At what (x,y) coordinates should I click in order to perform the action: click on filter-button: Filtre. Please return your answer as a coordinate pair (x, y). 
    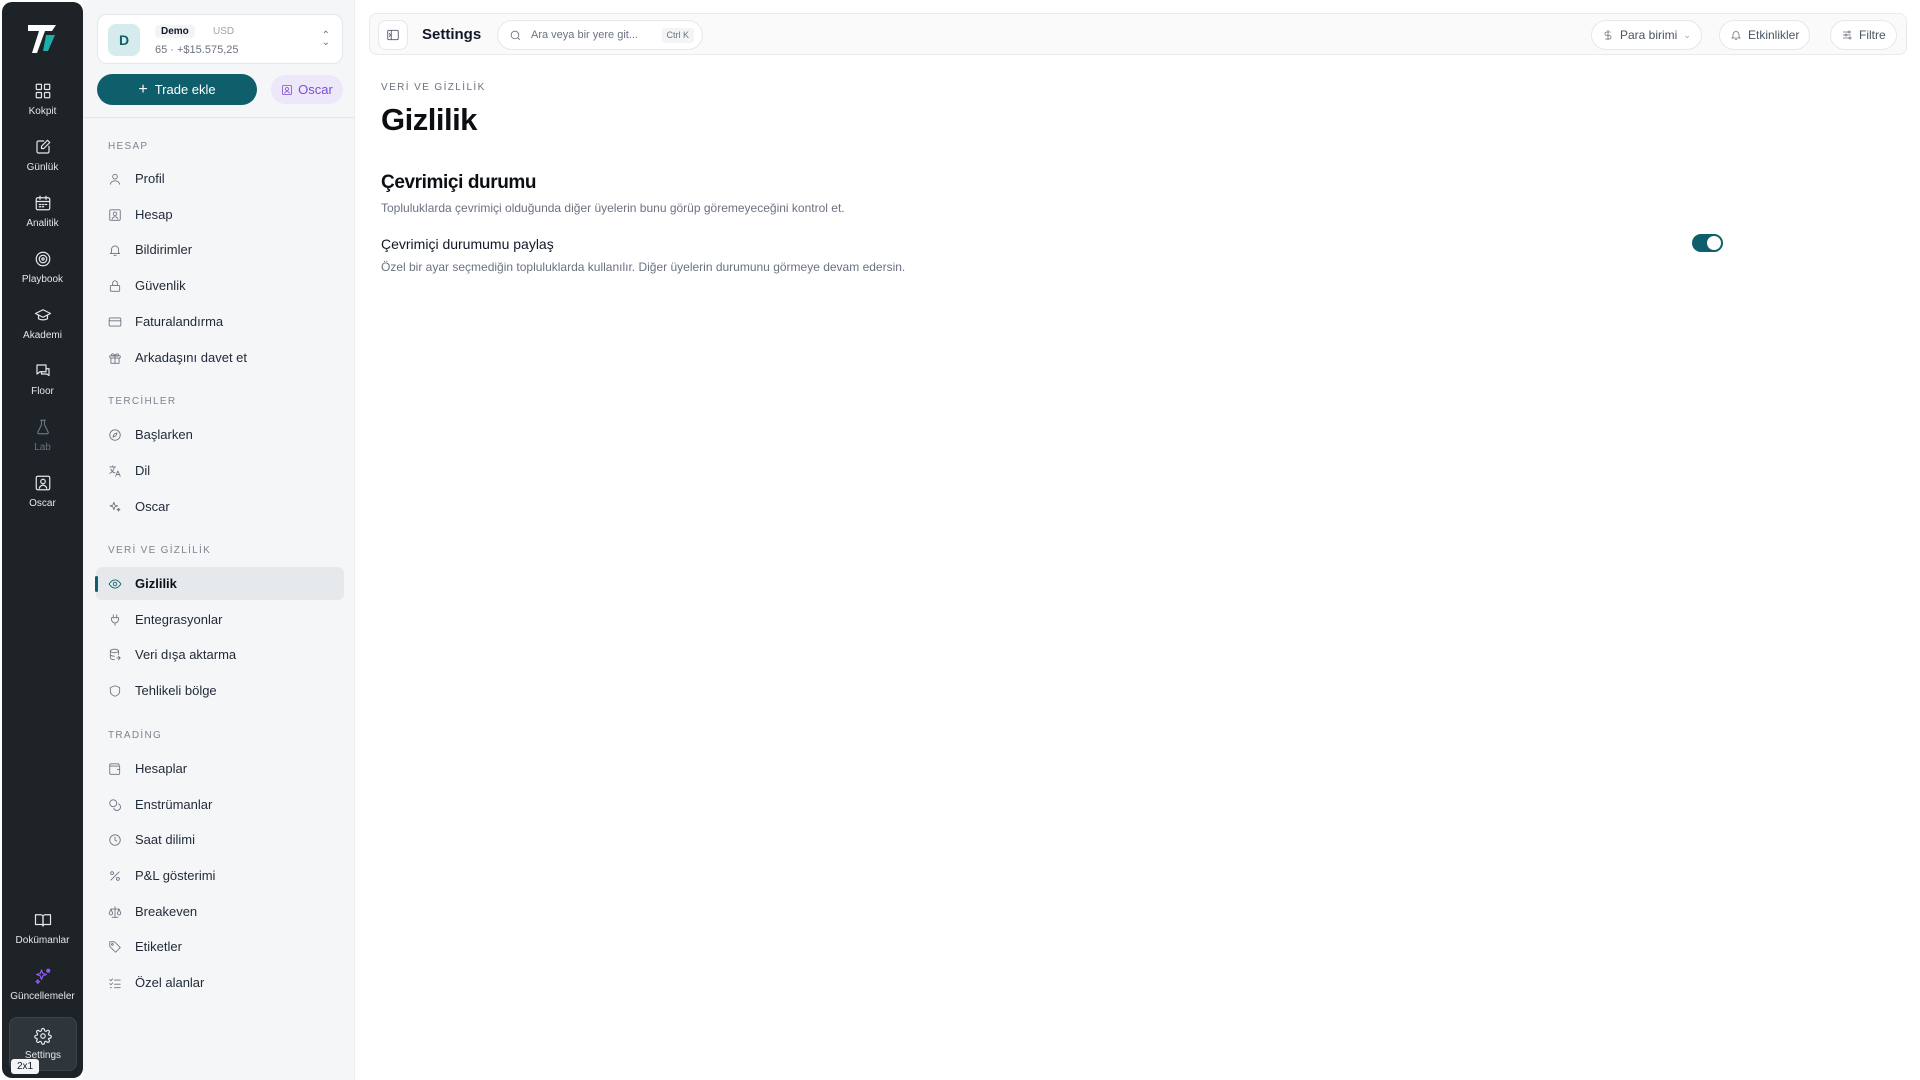
    Looking at the image, I should click on (1863, 35).